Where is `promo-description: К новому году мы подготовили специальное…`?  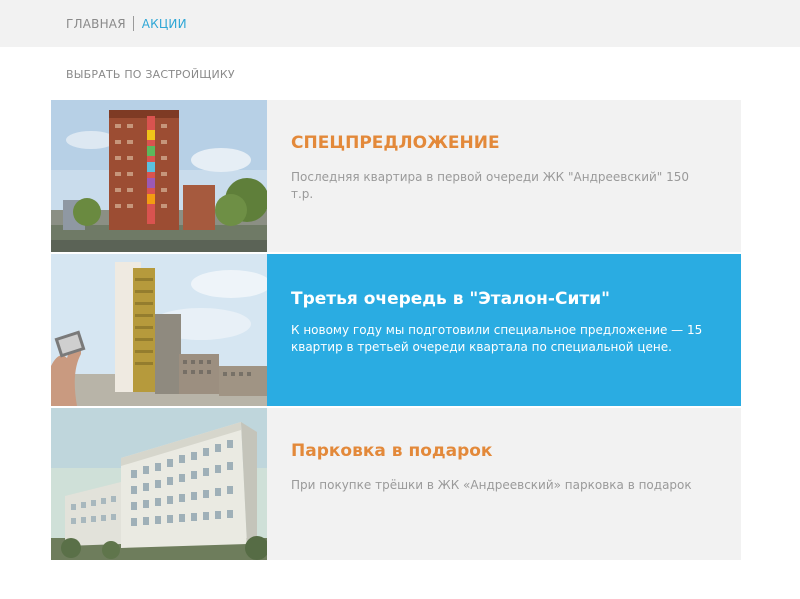
promo-description: К новому году мы подготовили специальное… is located at coordinates (497, 338).